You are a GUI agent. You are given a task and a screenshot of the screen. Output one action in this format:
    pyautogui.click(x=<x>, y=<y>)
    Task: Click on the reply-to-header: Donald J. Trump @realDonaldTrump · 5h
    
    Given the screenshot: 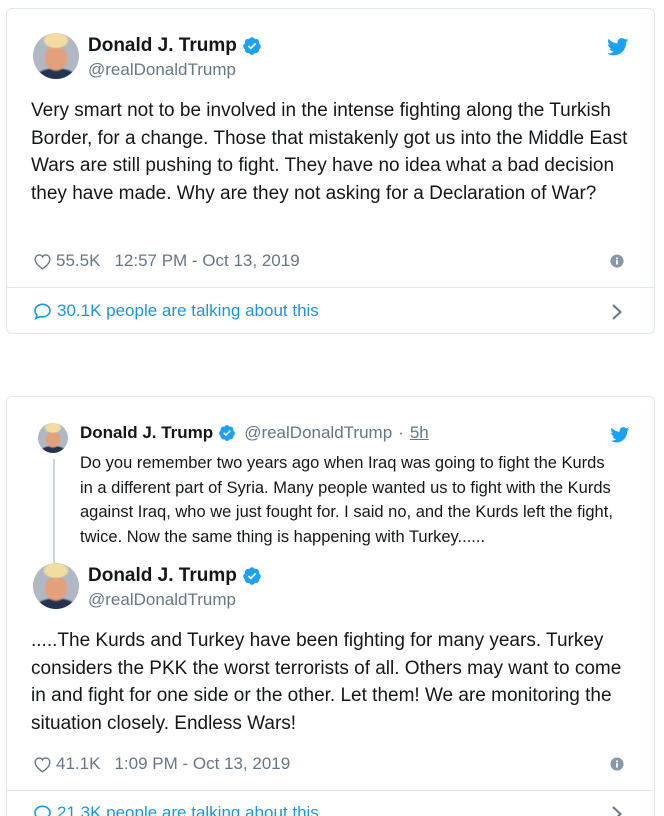 What is the action you would take?
    pyautogui.click(x=254, y=433)
    